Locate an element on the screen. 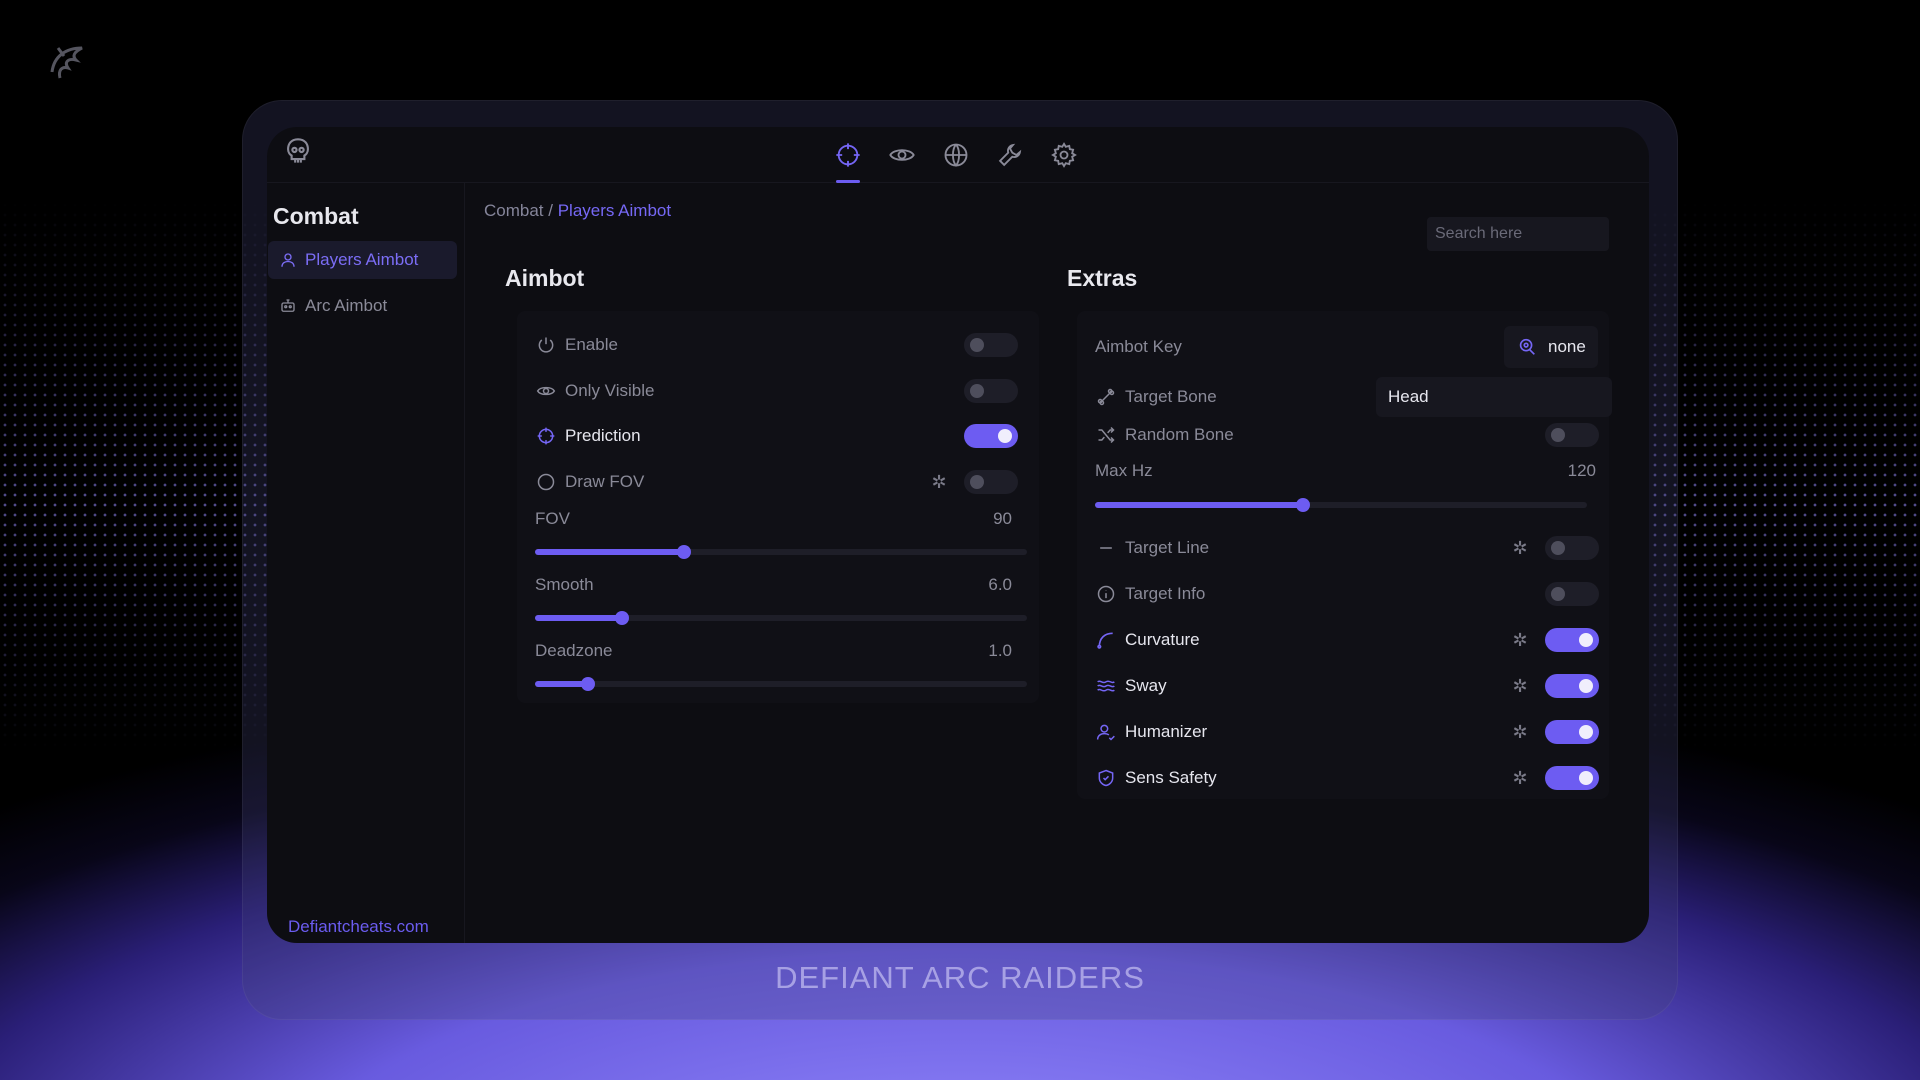  aimbot-key-button: none is located at coordinates (1551, 347).